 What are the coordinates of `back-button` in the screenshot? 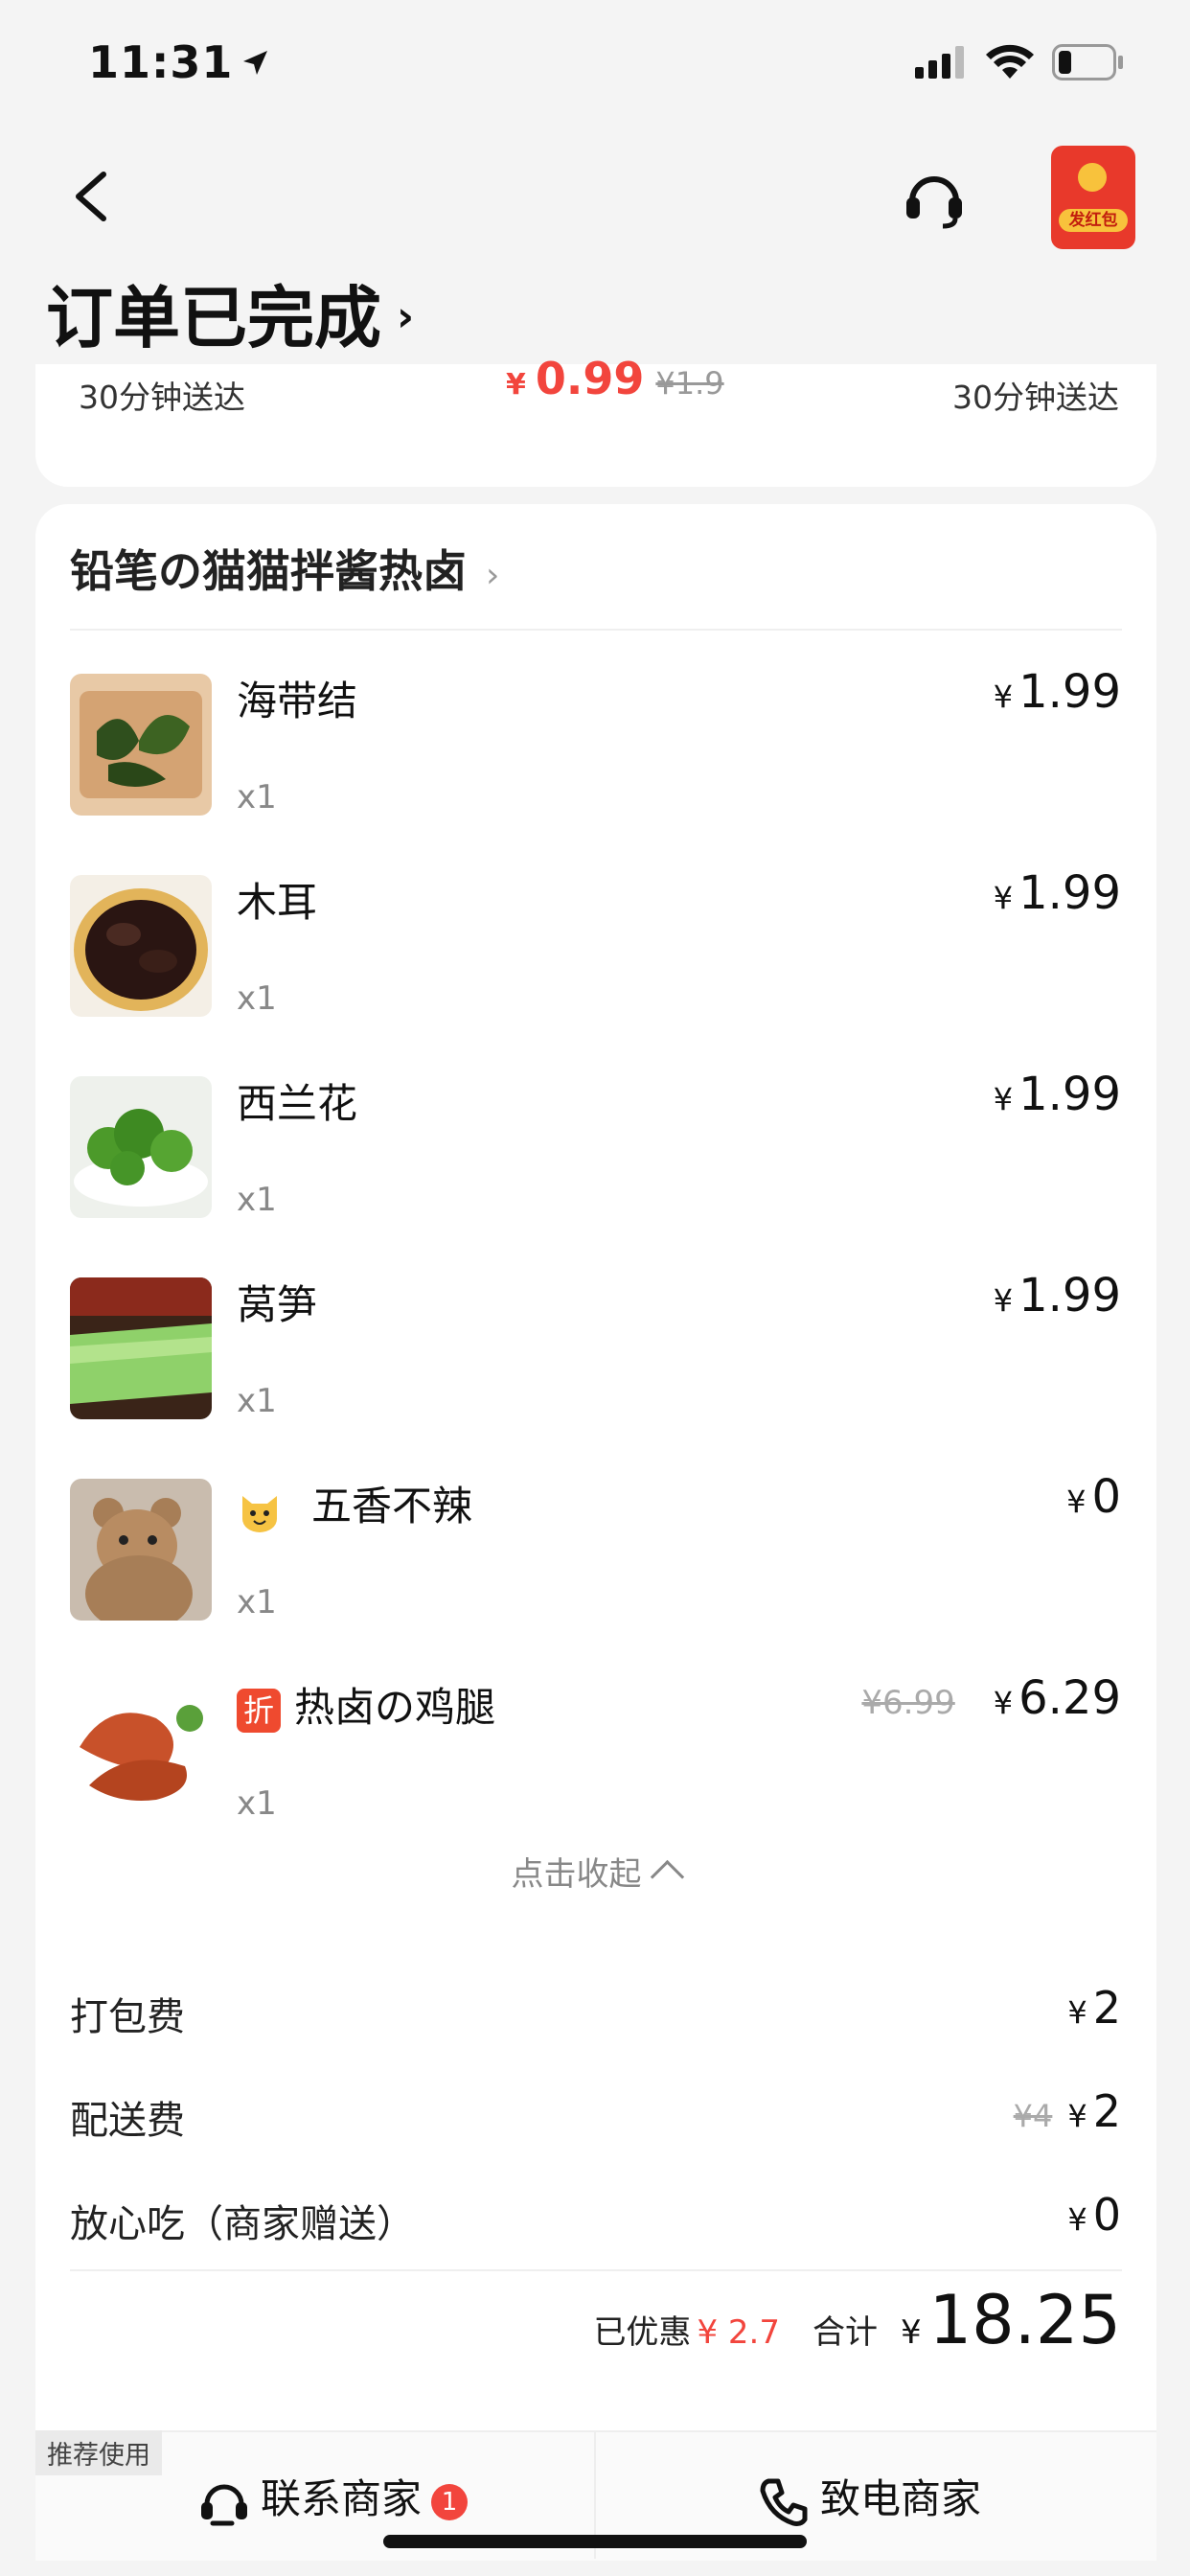 It's located at (92, 196).